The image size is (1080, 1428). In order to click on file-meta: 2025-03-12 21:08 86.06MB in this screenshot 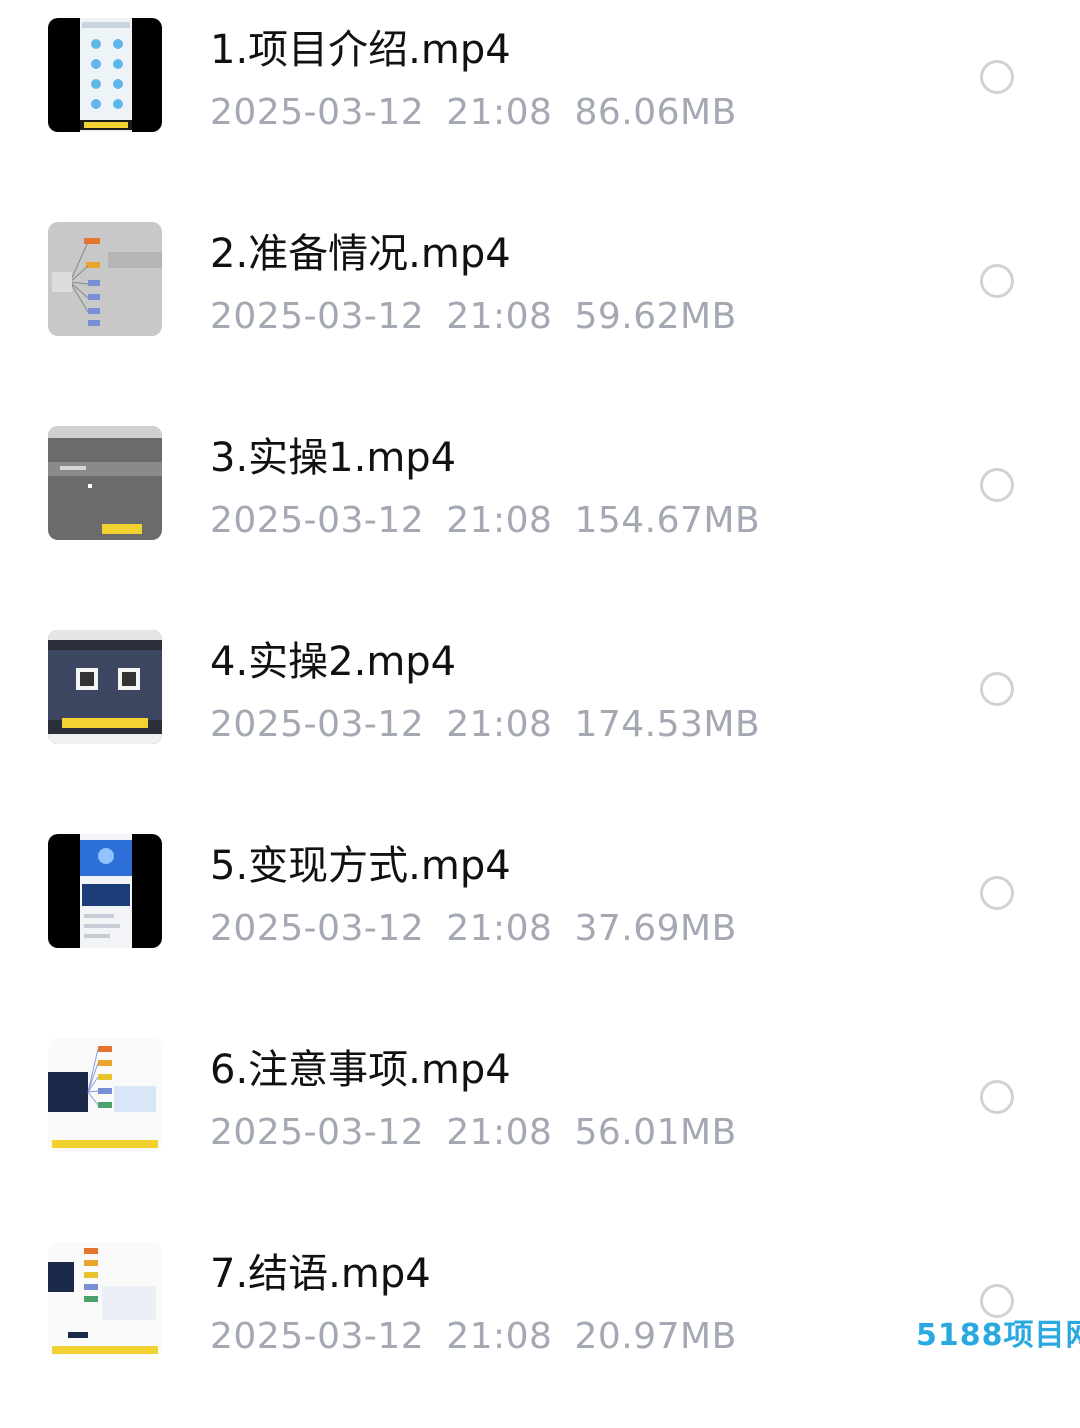, I will do `click(473, 113)`.